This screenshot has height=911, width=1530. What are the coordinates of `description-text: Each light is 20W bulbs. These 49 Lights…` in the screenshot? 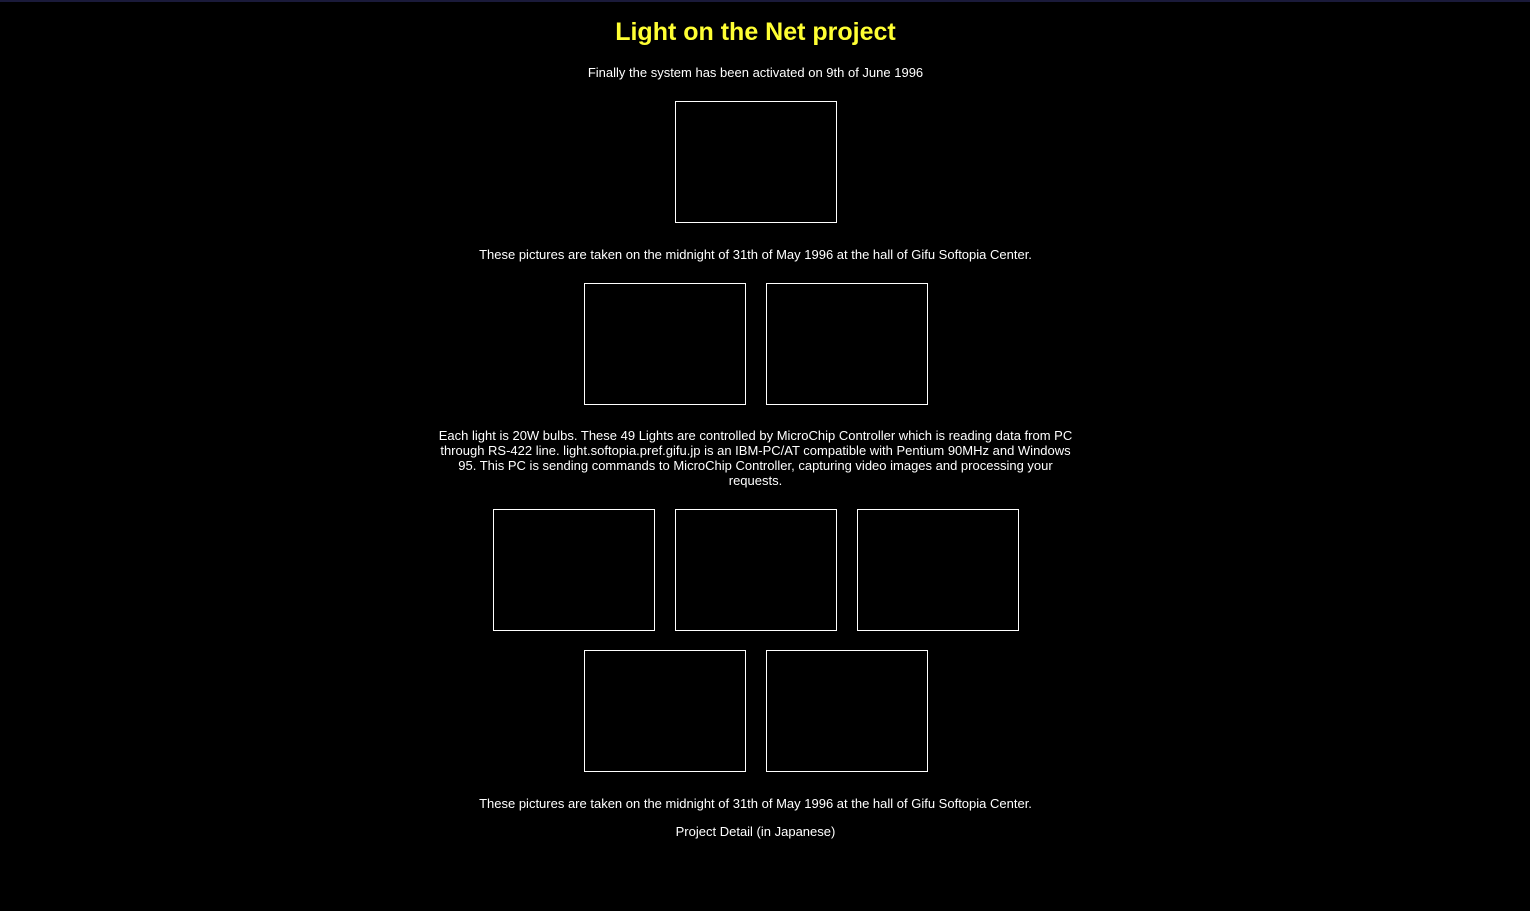 It's located at (755, 458).